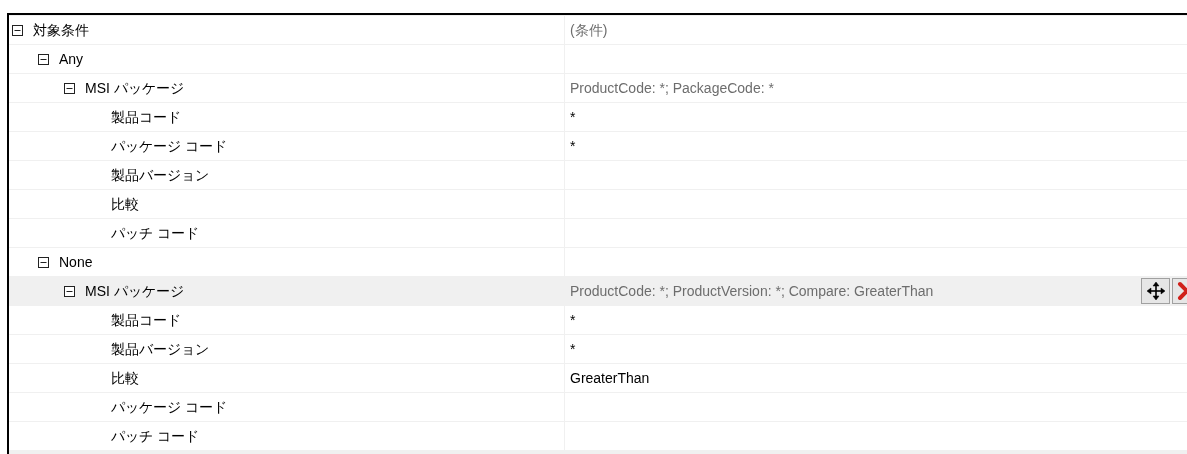 Image resolution: width=1187 pixels, height=454 pixels. What do you see at coordinates (76, 262) in the screenshot?
I see `property-name: None` at bounding box center [76, 262].